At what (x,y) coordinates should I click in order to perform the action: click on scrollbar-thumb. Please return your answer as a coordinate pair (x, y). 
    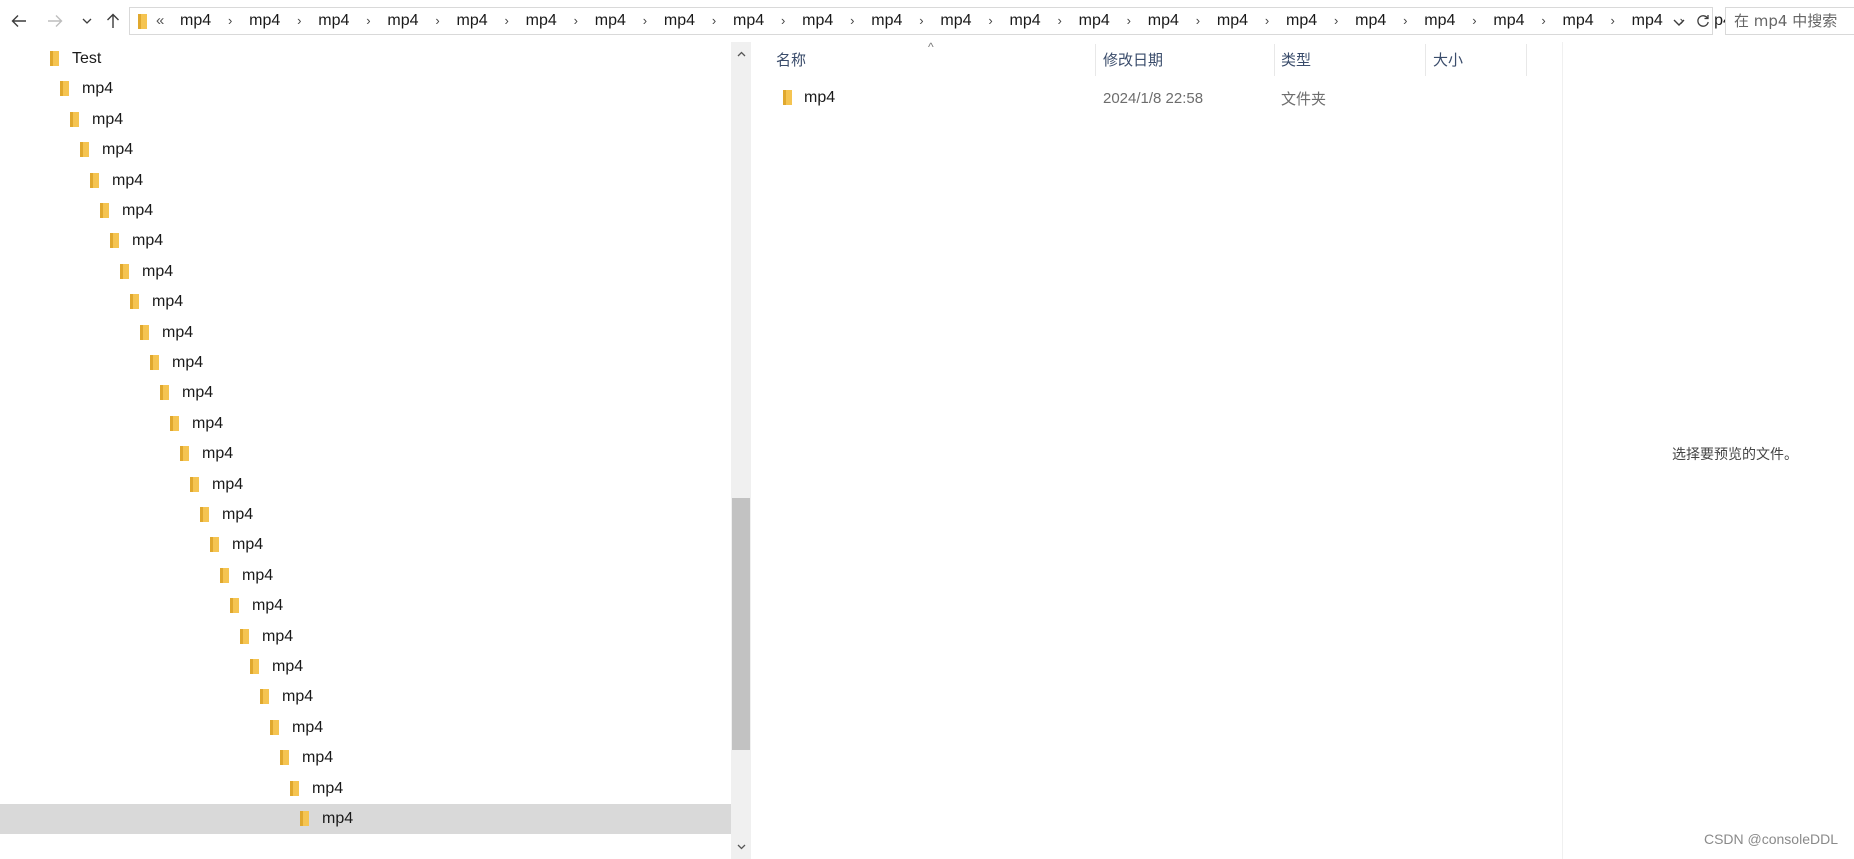
    Looking at the image, I should click on (741, 624).